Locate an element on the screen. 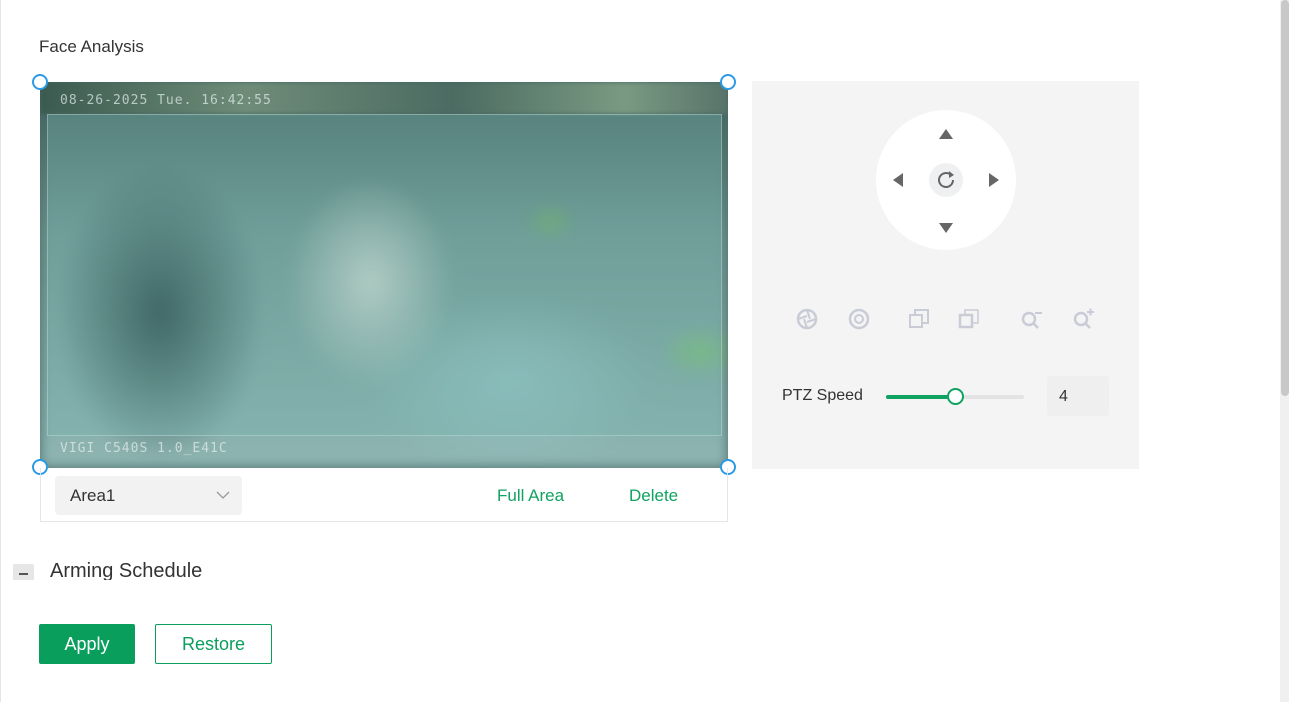 The width and height of the screenshot is (1289, 702). zoom-out-icon is located at coordinates (1031, 319).